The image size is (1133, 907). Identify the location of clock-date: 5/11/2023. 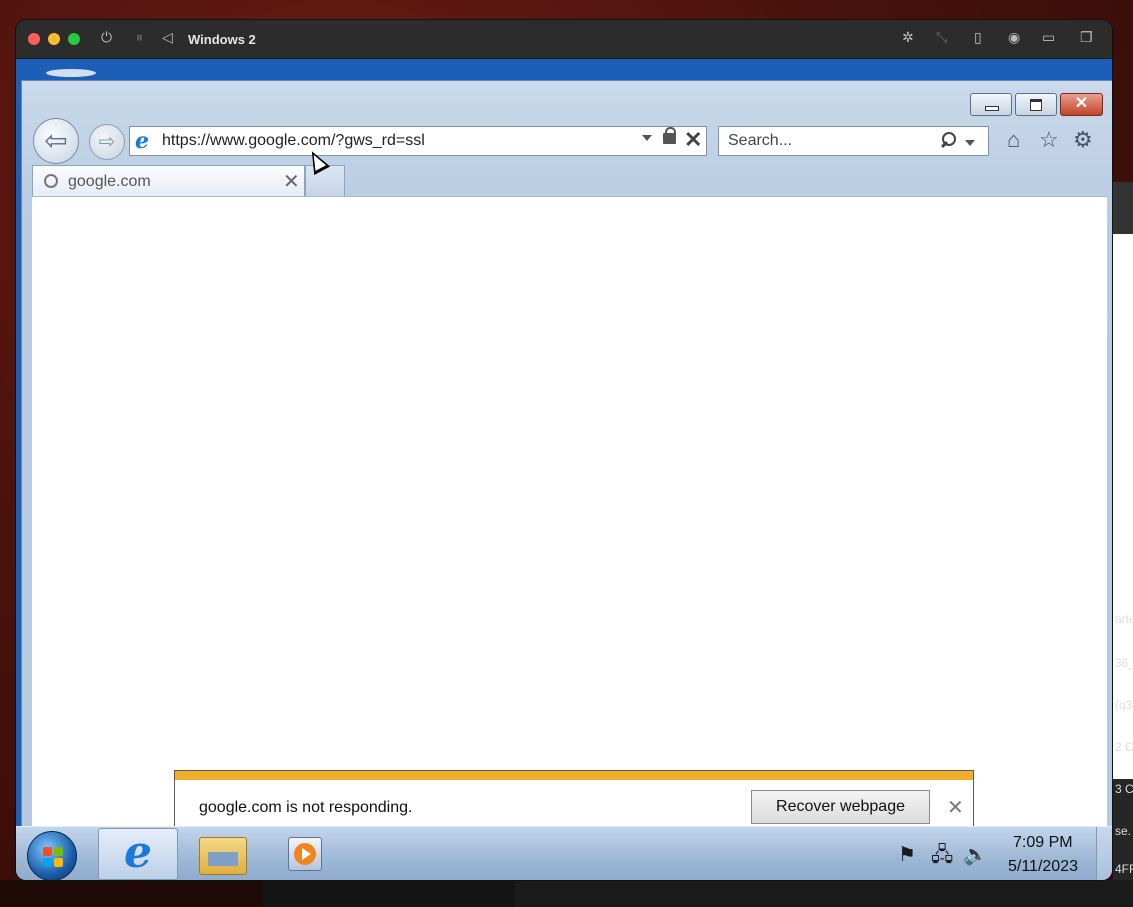
(1043, 867).